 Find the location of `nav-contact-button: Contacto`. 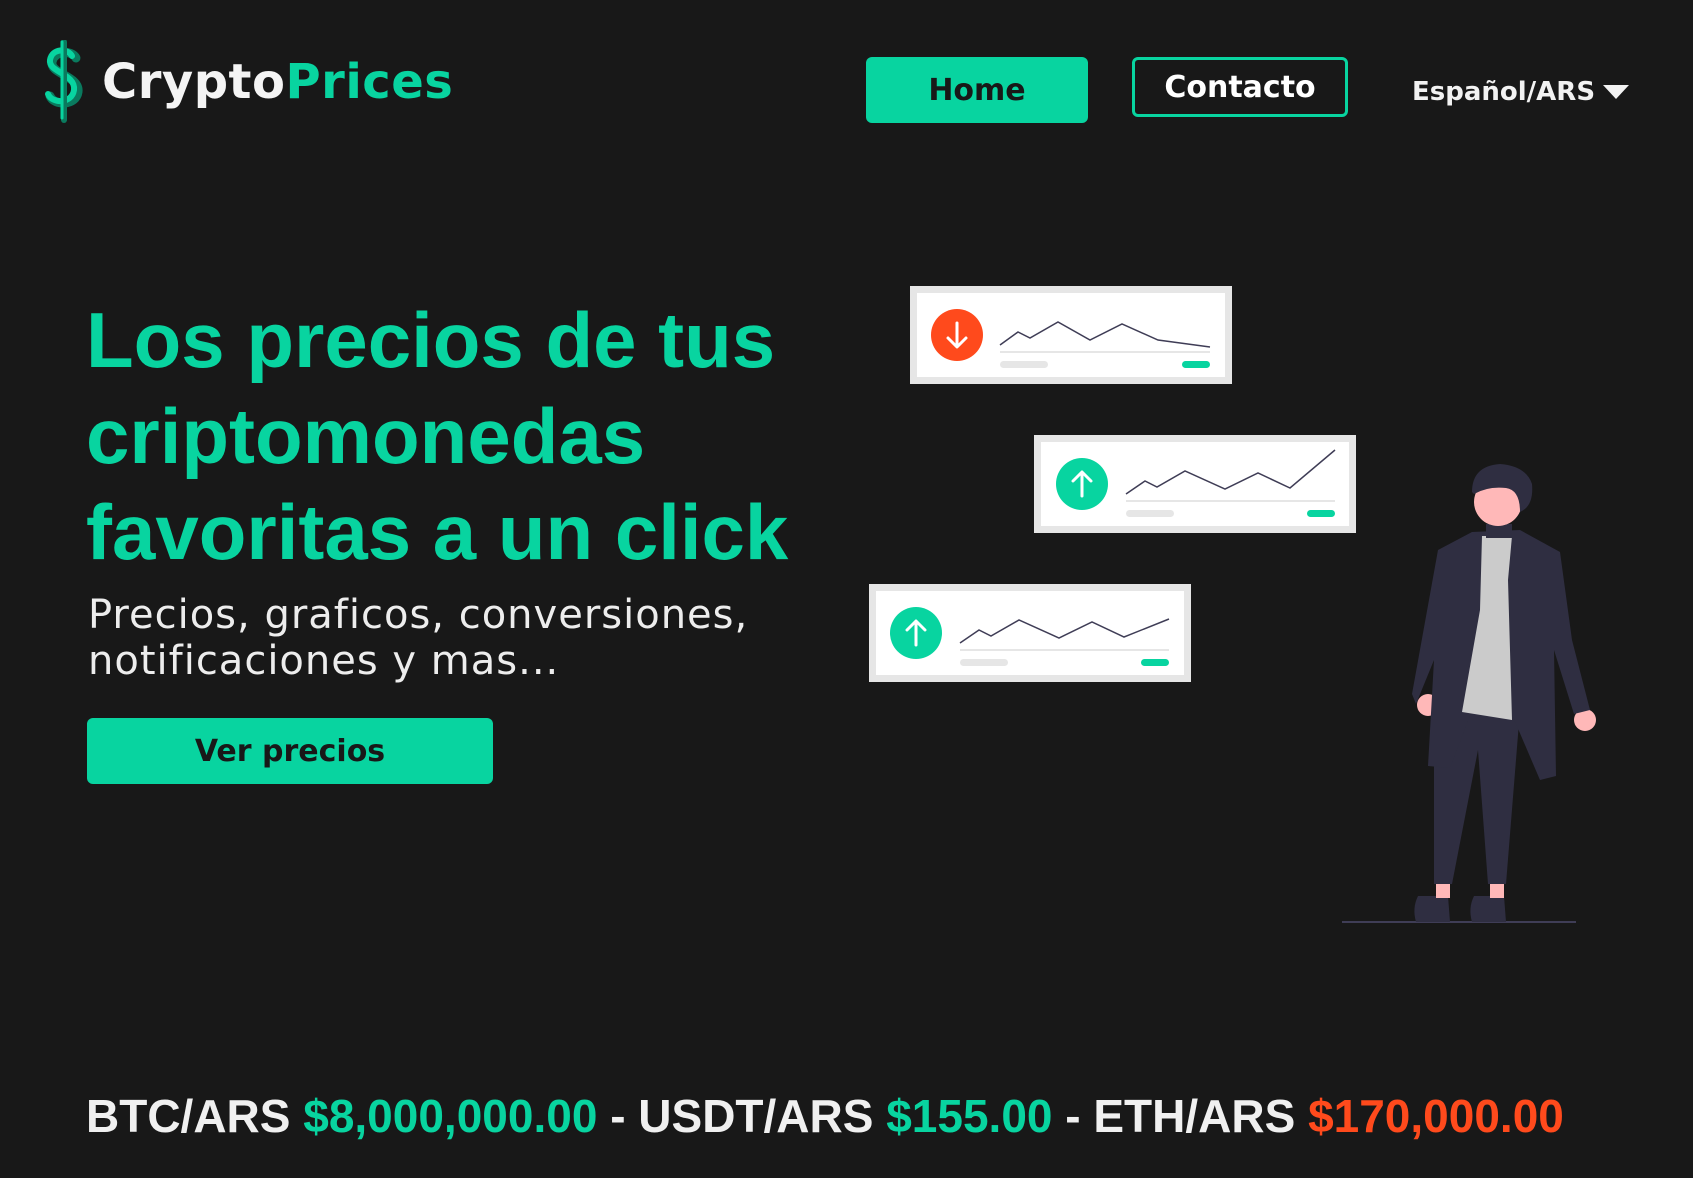

nav-contact-button: Contacto is located at coordinates (1240, 87).